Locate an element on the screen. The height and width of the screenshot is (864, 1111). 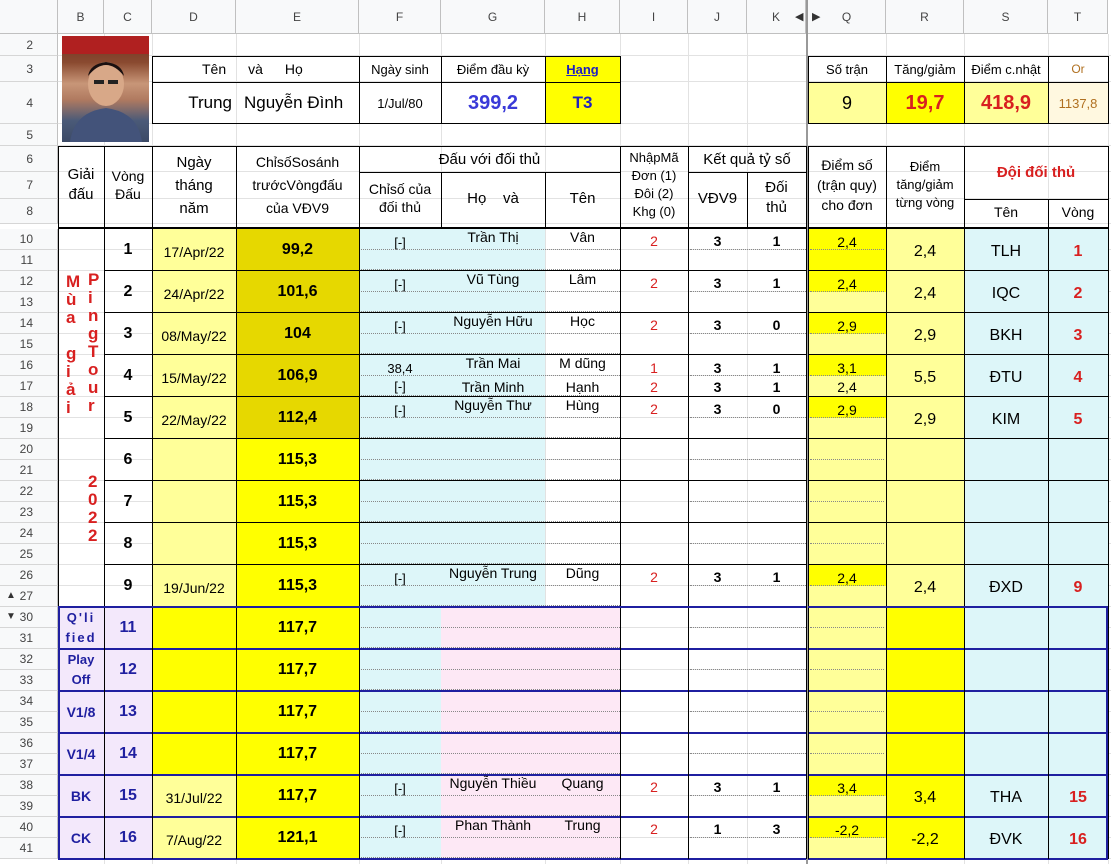
header-team-name: Tên is located at coordinates (1006, 211).